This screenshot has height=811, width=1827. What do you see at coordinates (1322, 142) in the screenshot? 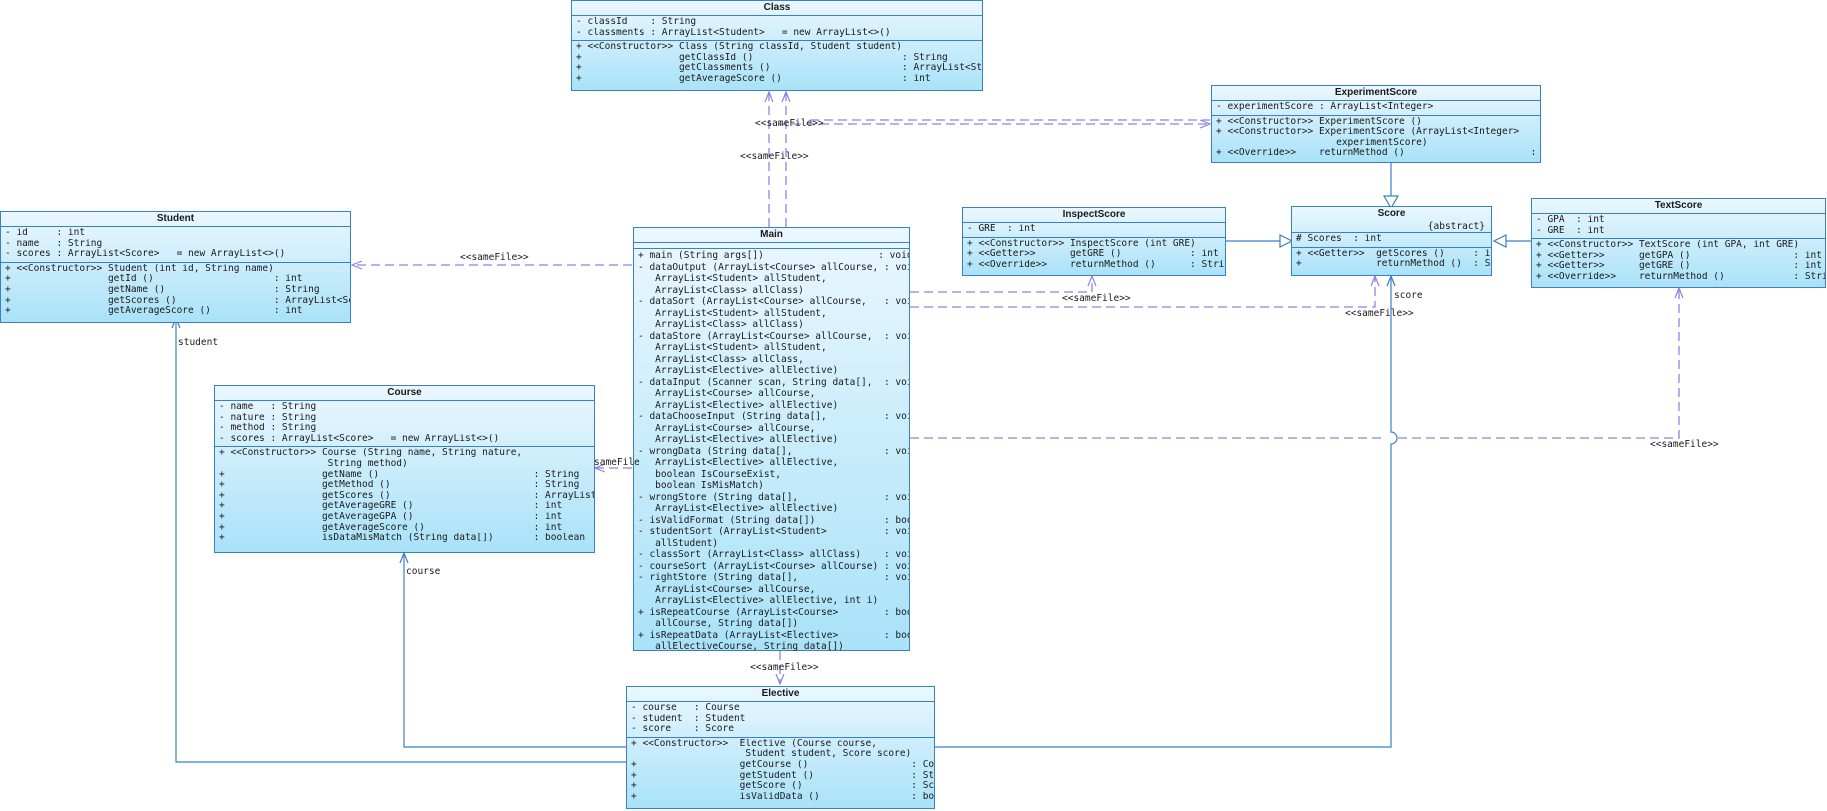
I see `operation: experimentScore)` at bounding box center [1322, 142].